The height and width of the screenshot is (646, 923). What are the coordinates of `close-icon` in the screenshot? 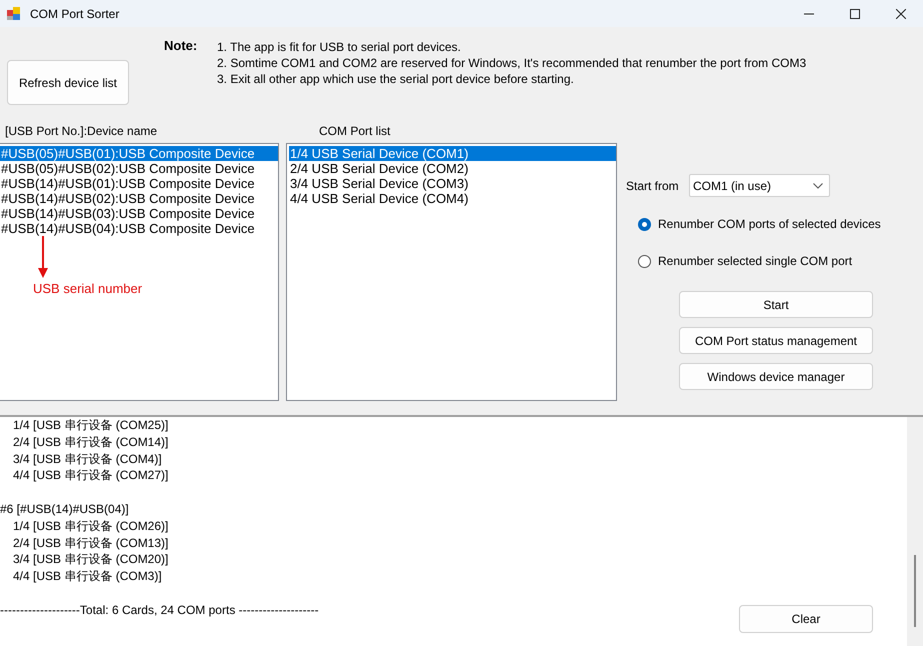 It's located at (901, 13).